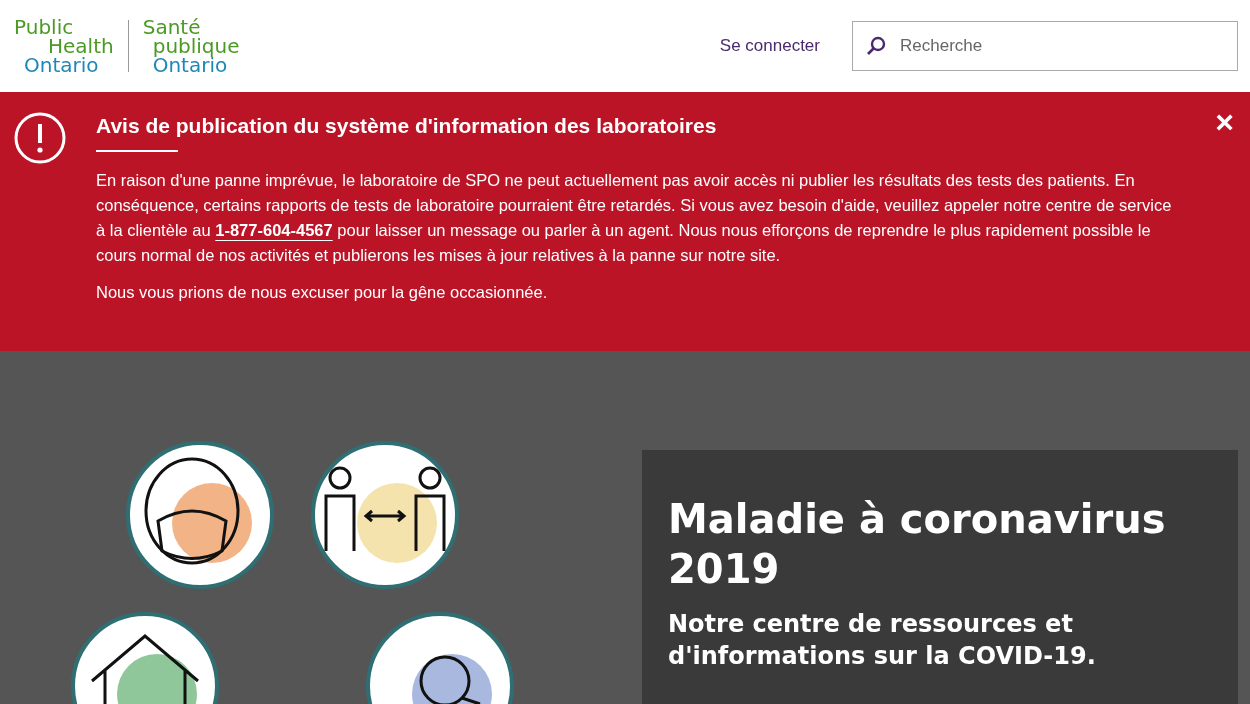  I want to click on search-field: Recherche, so click(1045, 46).